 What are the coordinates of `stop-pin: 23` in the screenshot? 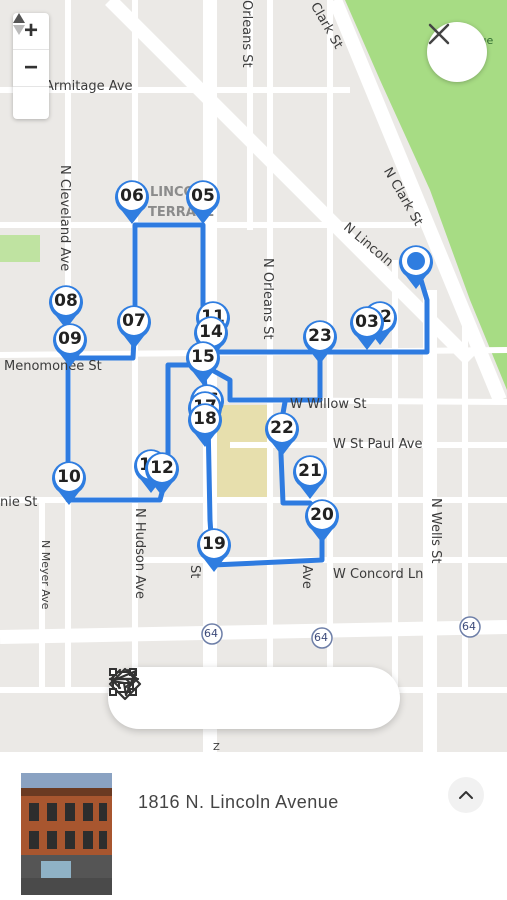 It's located at (320, 342).